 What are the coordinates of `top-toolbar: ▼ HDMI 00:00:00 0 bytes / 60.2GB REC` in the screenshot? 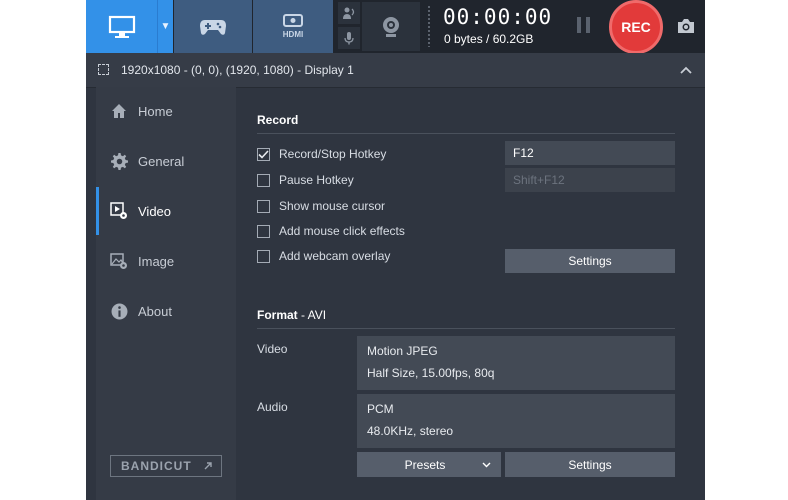 It's located at (395, 27).